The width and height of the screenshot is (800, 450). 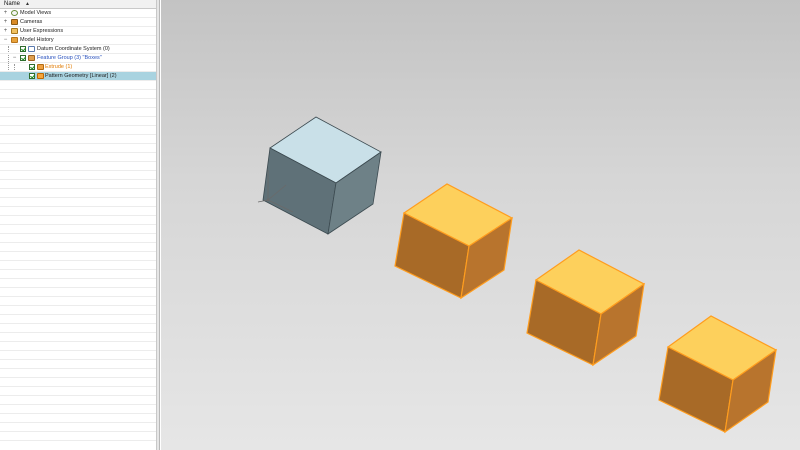 What do you see at coordinates (78, 4) in the screenshot?
I see `name-column-header: Name ▲` at bounding box center [78, 4].